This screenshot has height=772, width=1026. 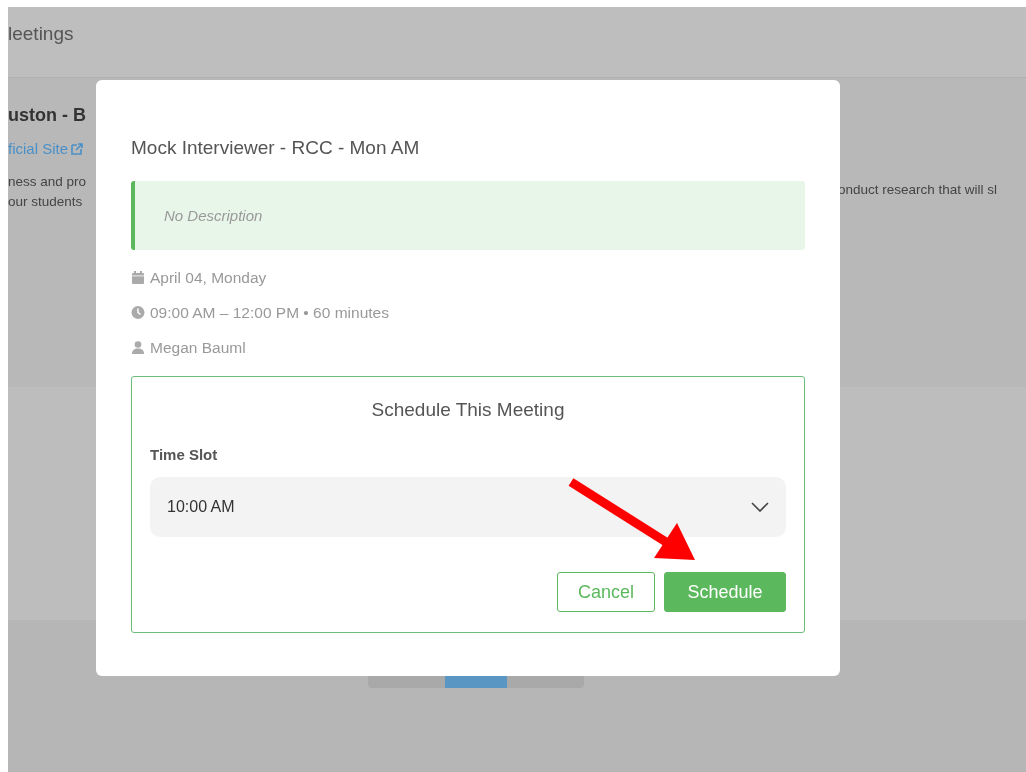 What do you see at coordinates (184, 454) in the screenshot?
I see `field-label: Time Slot` at bounding box center [184, 454].